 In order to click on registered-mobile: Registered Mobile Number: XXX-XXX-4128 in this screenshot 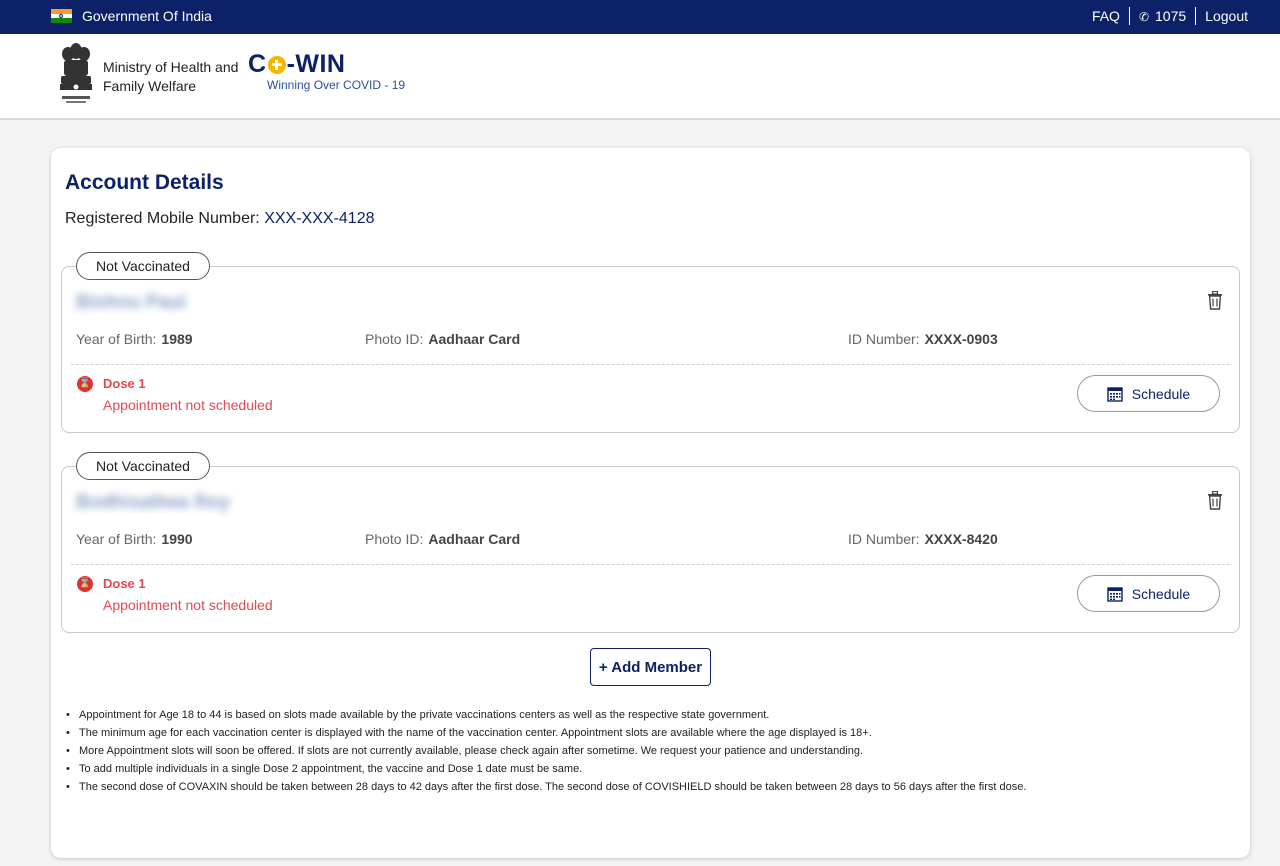, I will do `click(219, 219)`.